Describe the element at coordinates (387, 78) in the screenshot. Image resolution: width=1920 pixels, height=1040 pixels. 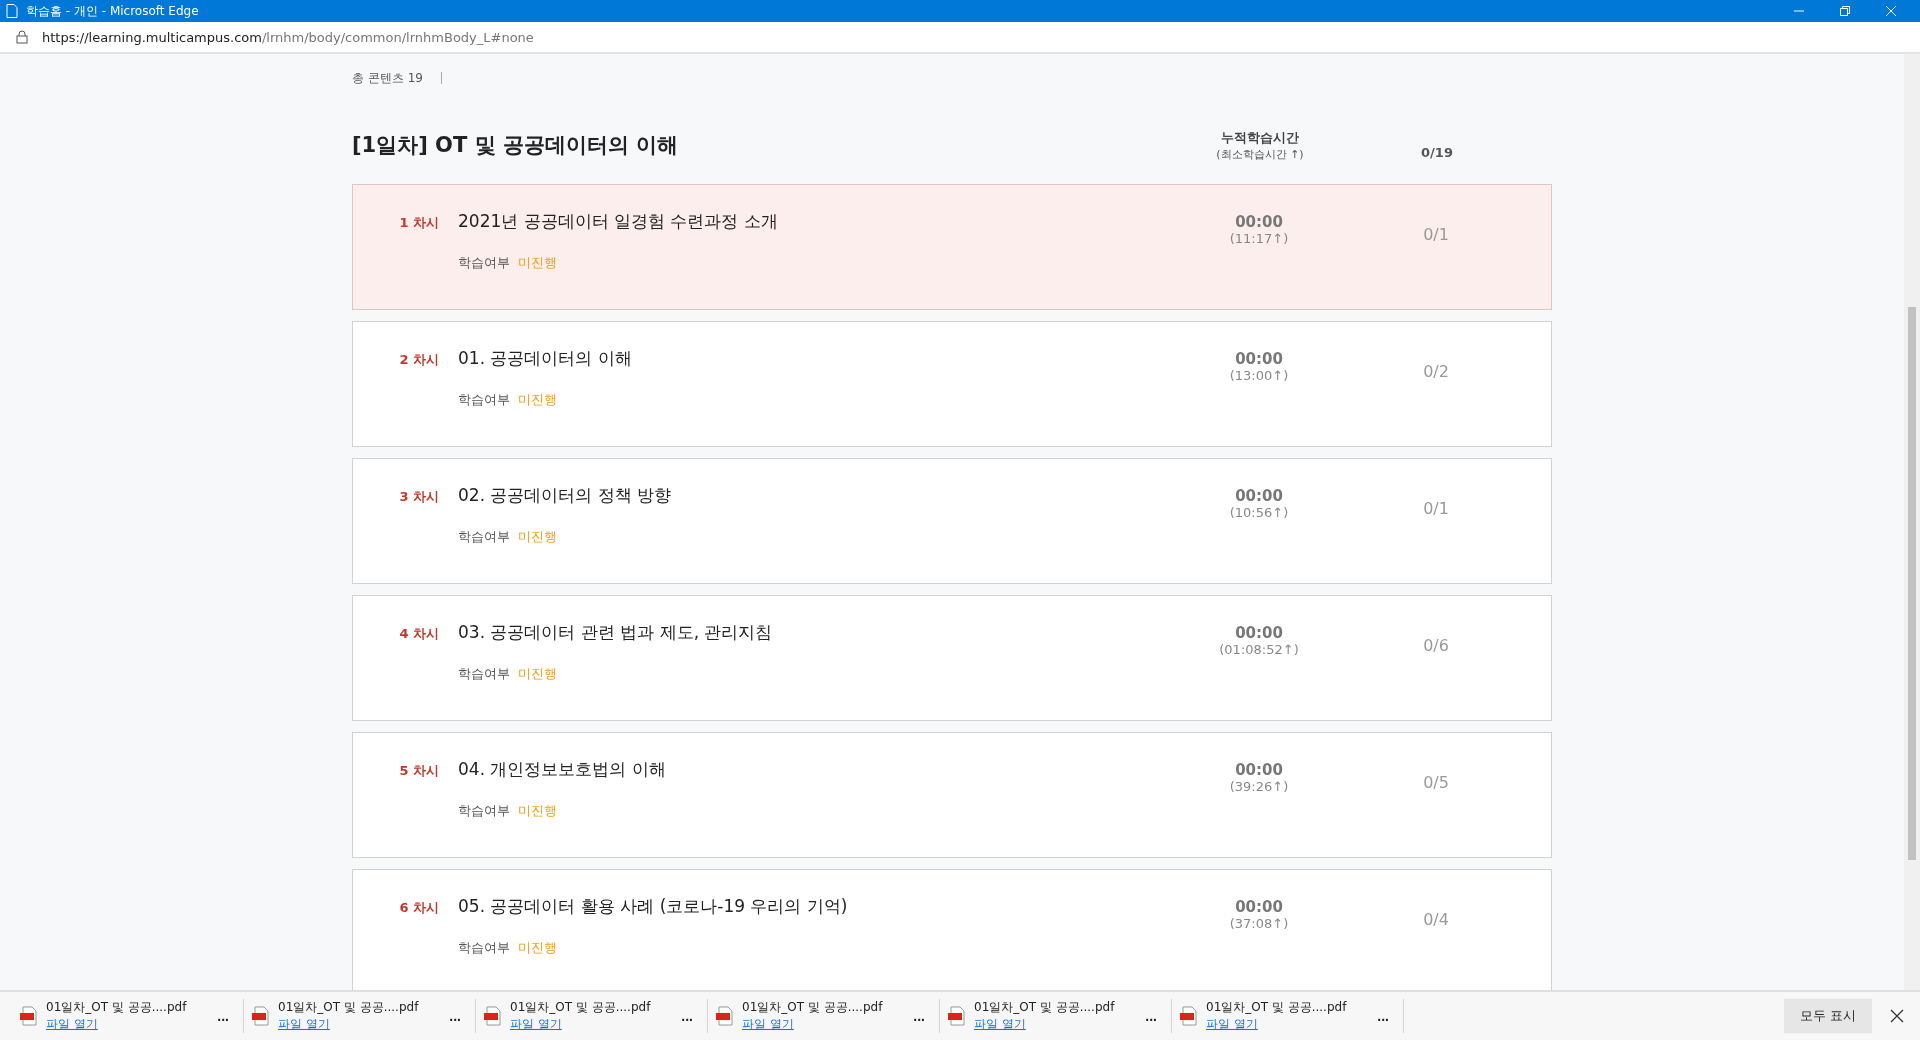
I see `total-contents-count: 총 콘텐츠 19` at that location.